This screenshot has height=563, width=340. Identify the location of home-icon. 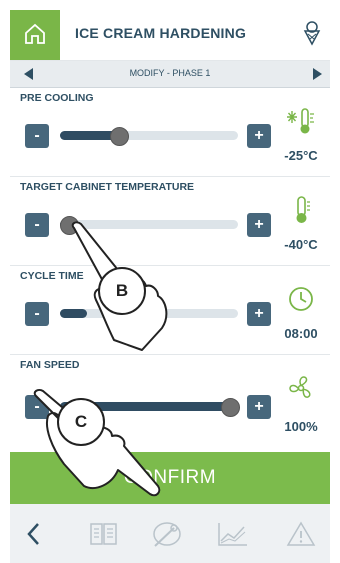
(35, 33).